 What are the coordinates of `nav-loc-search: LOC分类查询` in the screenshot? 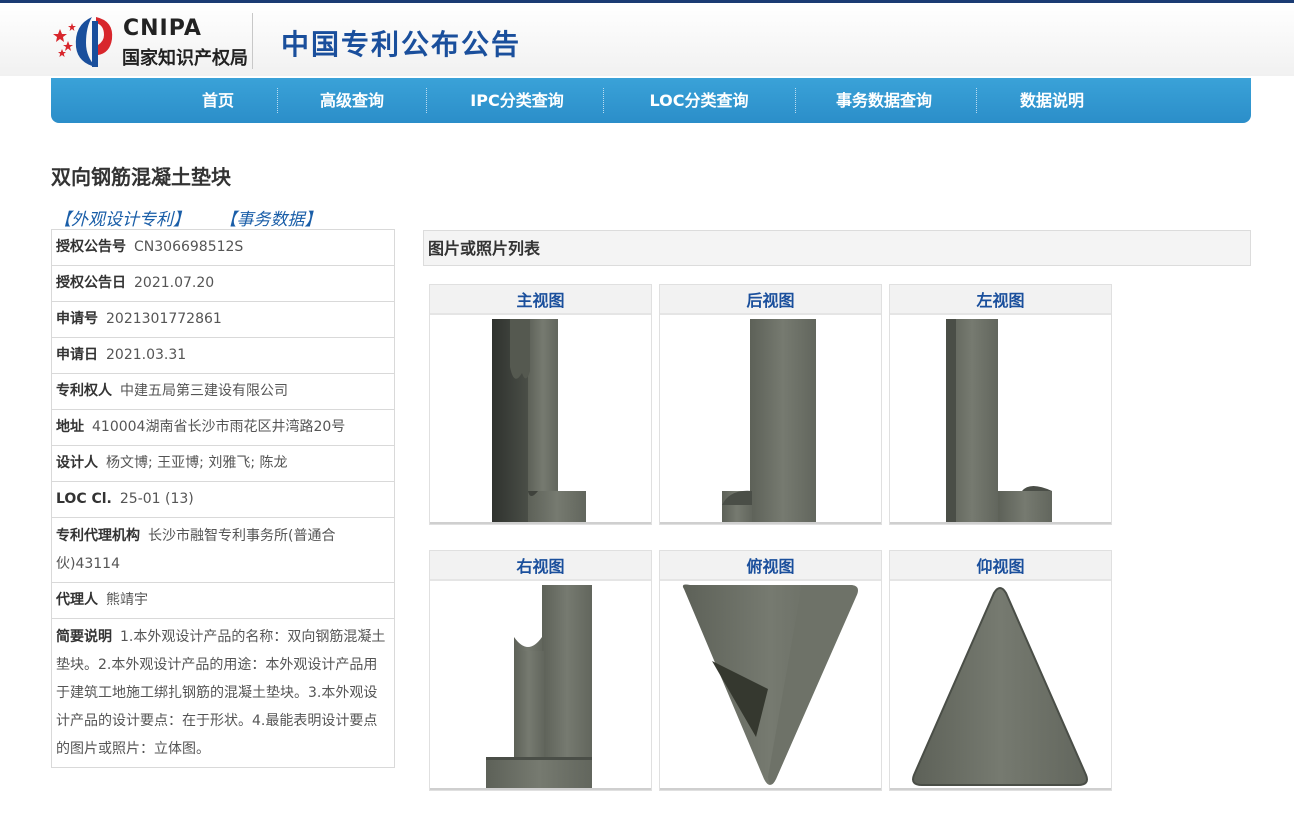 It's located at (699, 100).